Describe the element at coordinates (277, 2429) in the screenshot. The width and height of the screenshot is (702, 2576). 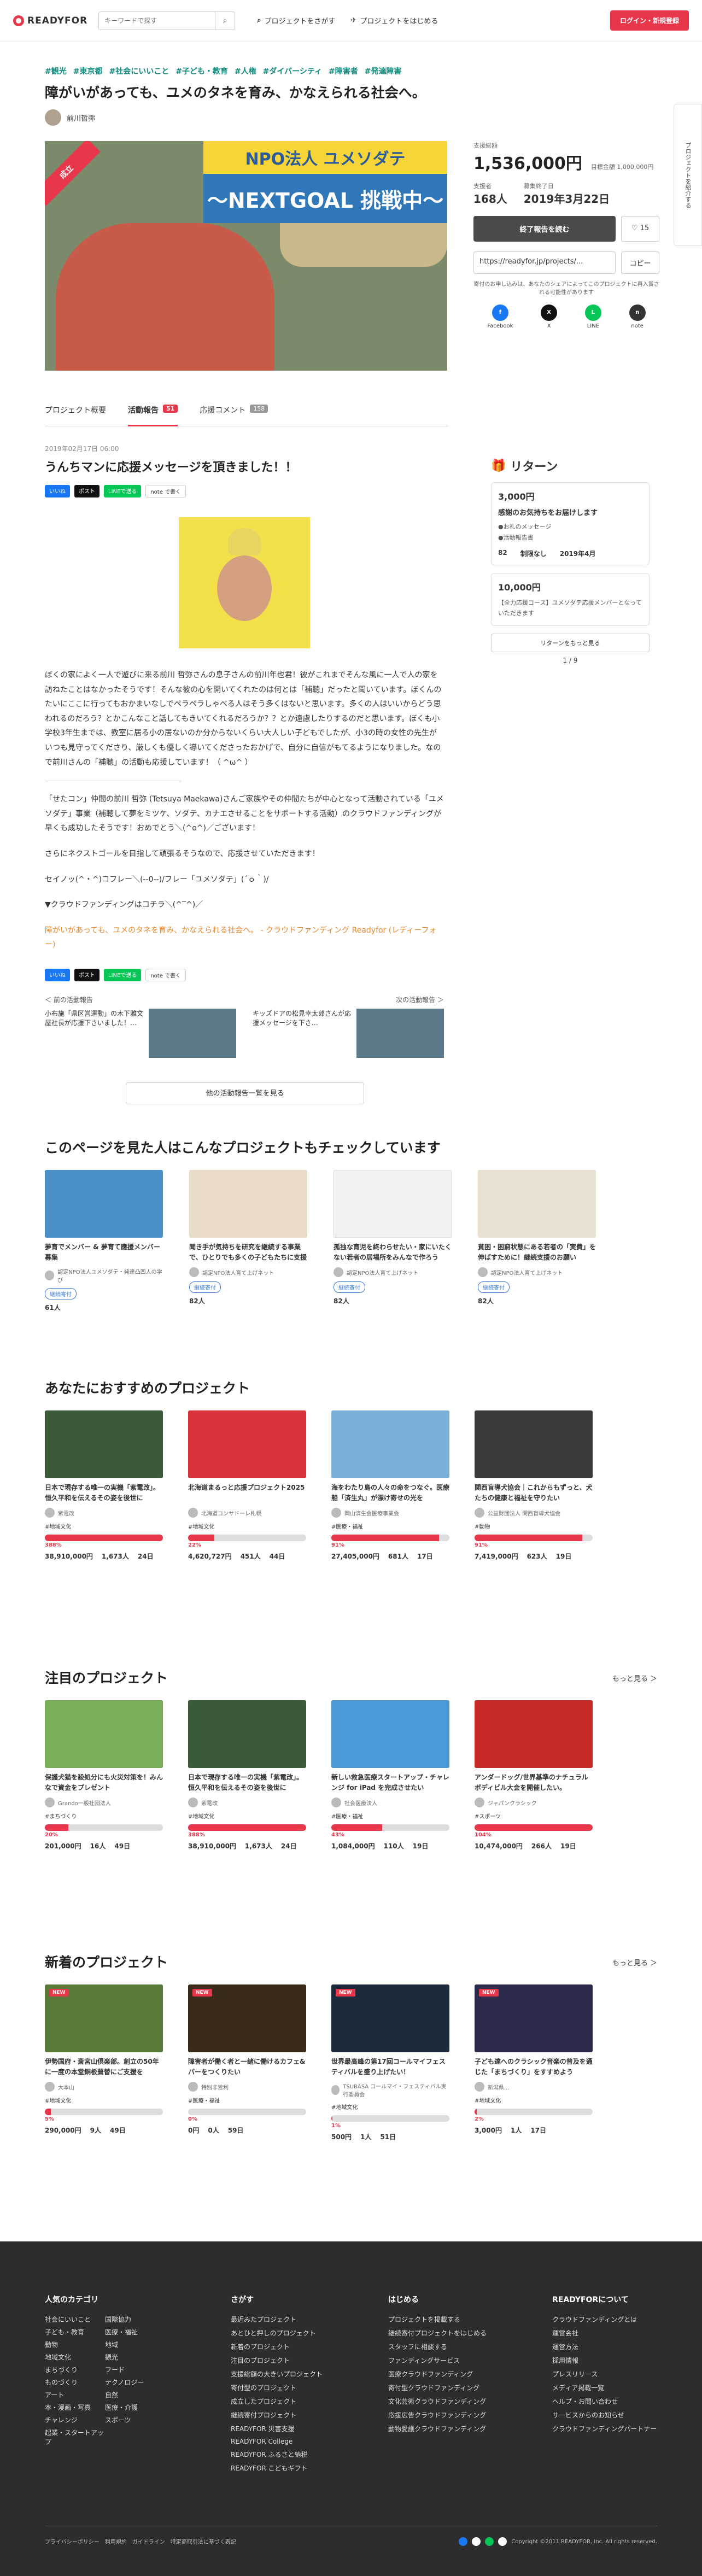
I see `footer-link: READYFOR 災害支援` at that location.